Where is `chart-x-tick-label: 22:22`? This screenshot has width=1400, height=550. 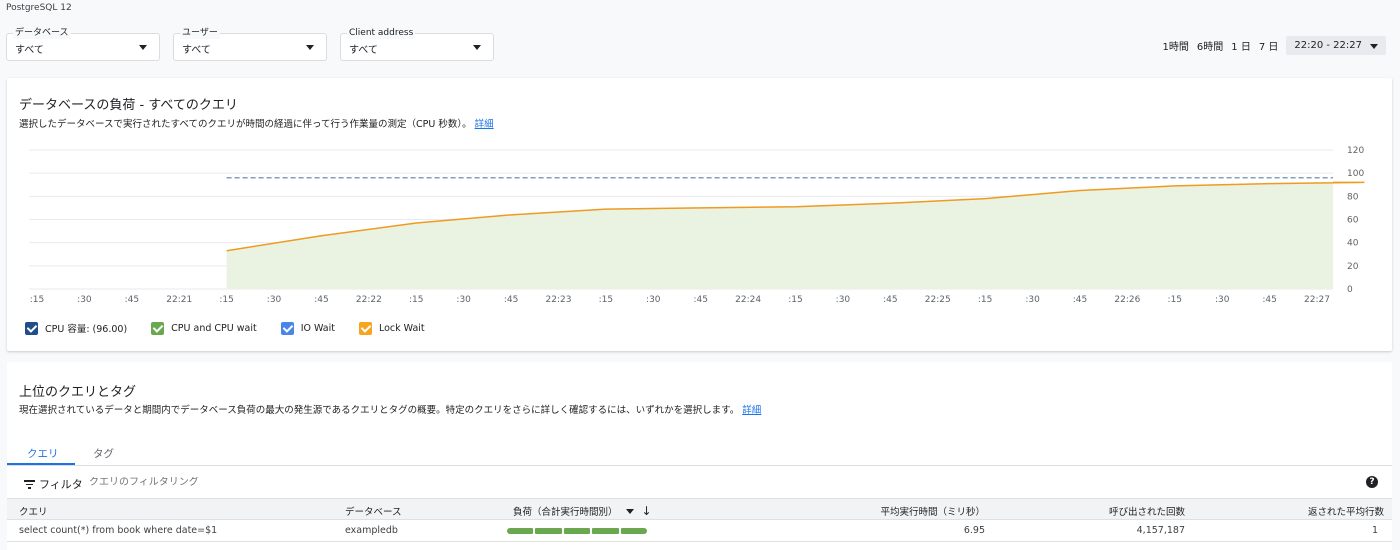 chart-x-tick-label: 22:22 is located at coordinates (369, 300).